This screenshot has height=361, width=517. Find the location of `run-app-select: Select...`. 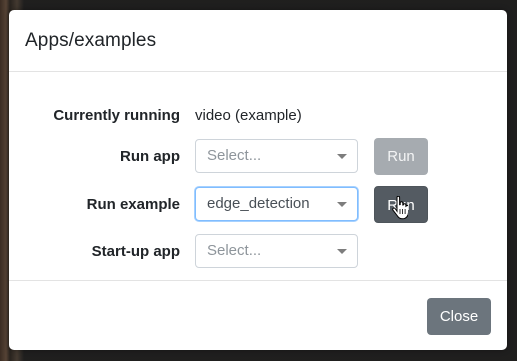

run-app-select: Select... is located at coordinates (276, 156).